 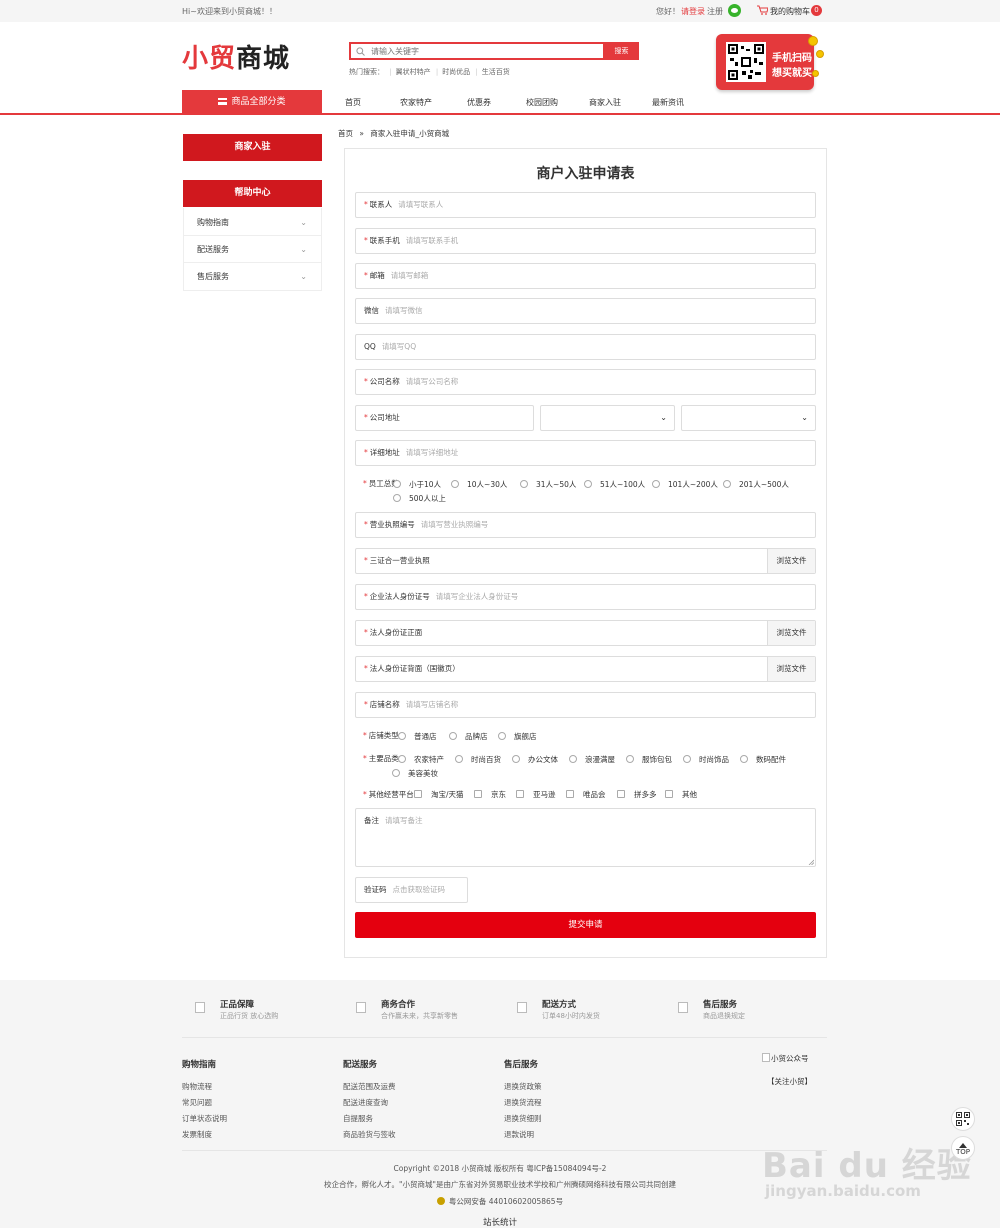 I want to click on footer-link: 退换货流程, so click(x=523, y=1105).